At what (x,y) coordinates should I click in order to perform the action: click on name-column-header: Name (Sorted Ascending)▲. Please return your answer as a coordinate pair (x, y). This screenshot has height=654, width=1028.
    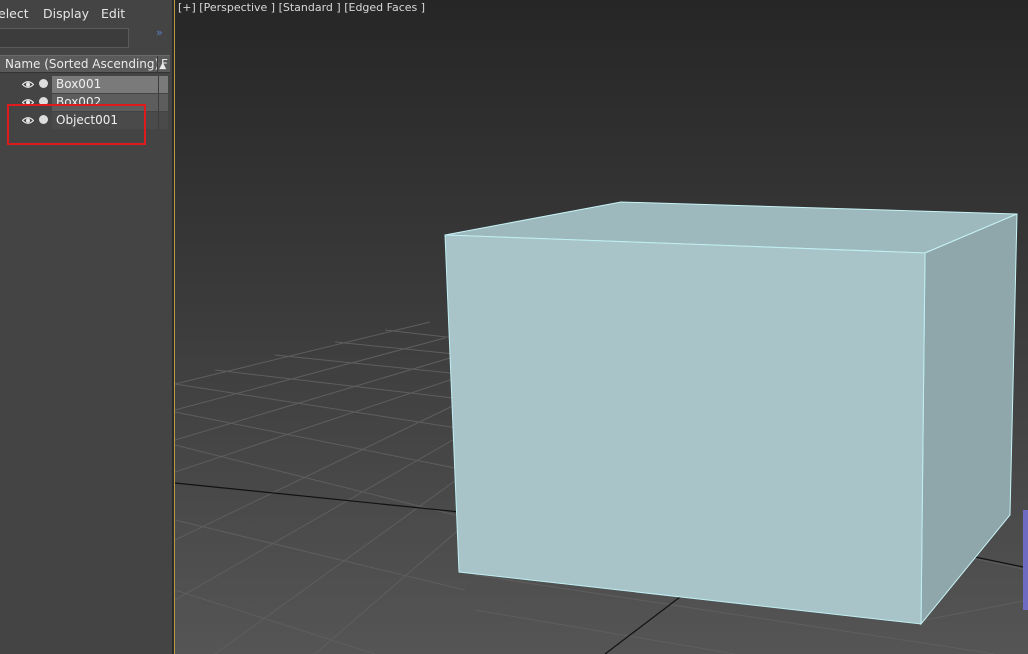
    Looking at the image, I should click on (85, 64).